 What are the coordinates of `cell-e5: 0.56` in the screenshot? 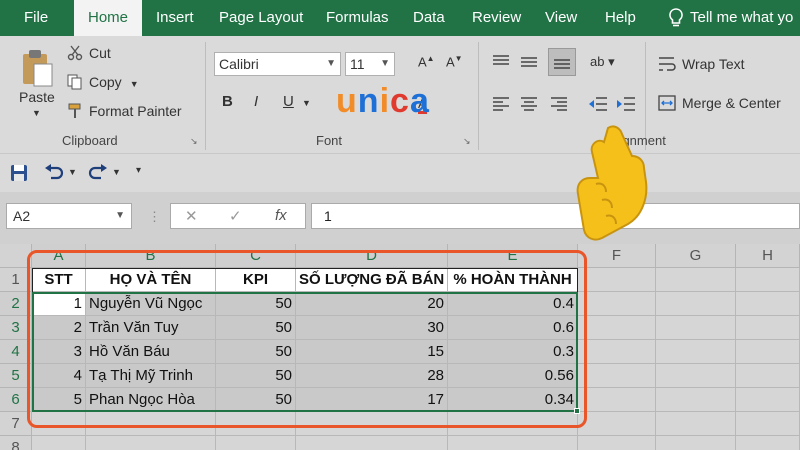 It's located at (513, 376).